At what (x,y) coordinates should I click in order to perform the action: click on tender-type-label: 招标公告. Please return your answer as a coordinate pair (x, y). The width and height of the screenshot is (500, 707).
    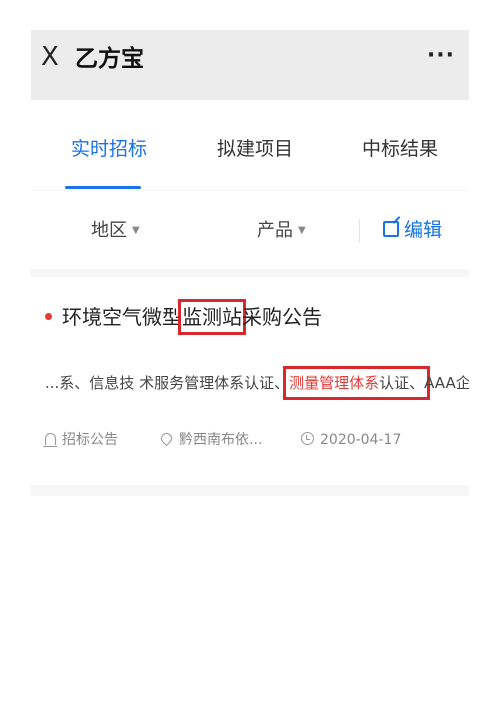
    Looking at the image, I should click on (90, 440).